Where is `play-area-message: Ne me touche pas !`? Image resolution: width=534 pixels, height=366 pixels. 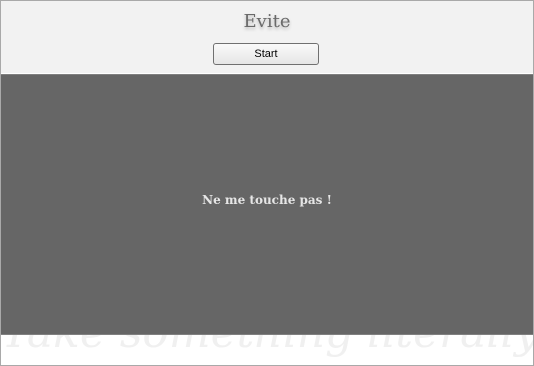 play-area-message: Ne me touche pas ! is located at coordinates (267, 200).